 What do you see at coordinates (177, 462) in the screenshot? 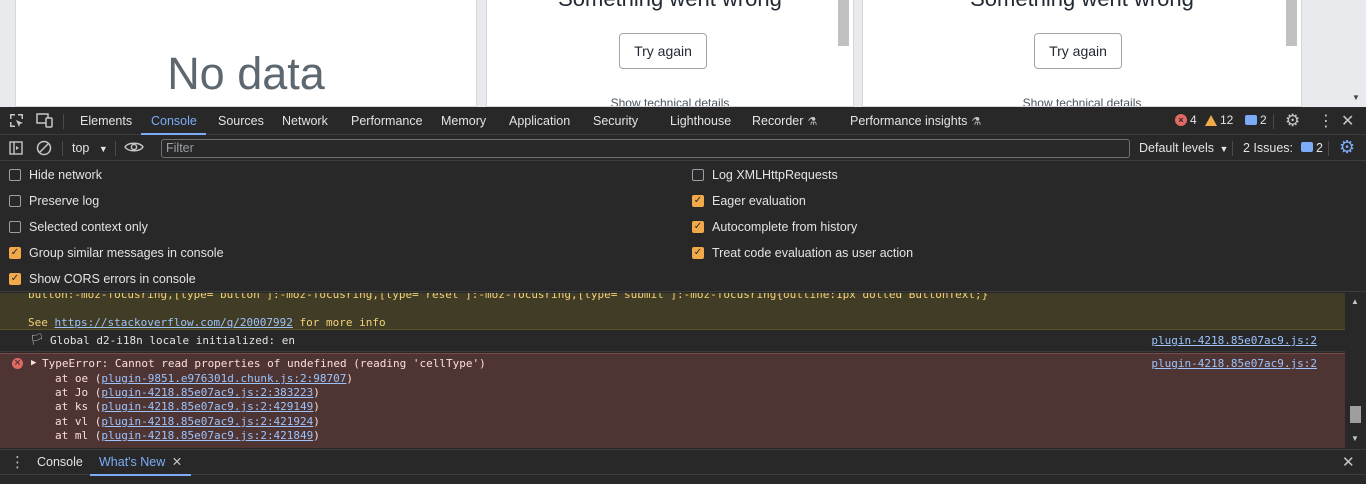
I see `close-tab-icon: ✕` at bounding box center [177, 462].